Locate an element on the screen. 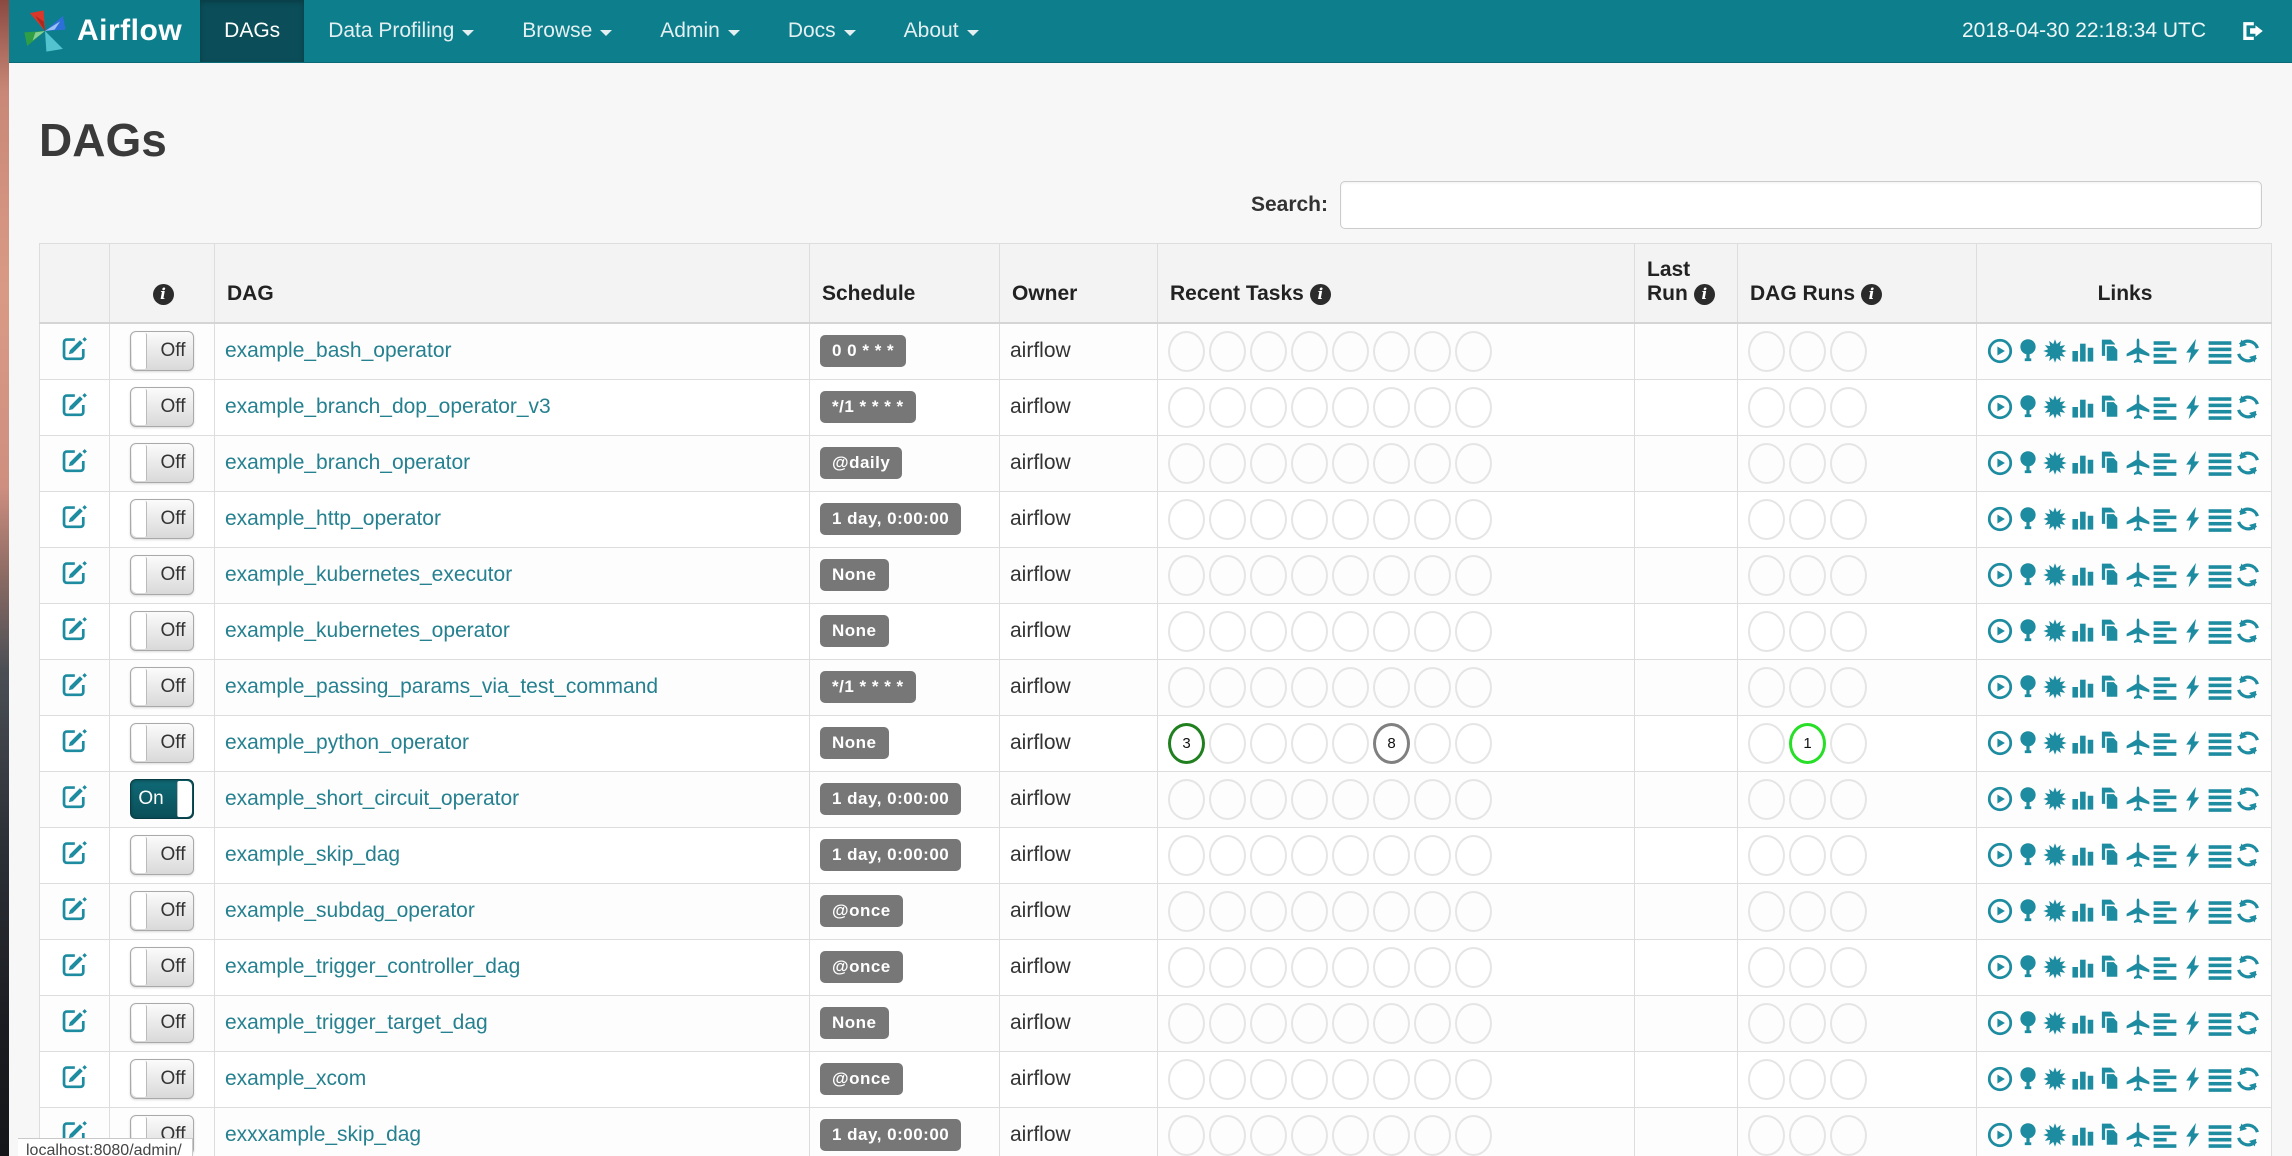 This screenshot has height=1156, width=2292. dag-name-link: example_passing_params_via_test_command is located at coordinates (441, 686).